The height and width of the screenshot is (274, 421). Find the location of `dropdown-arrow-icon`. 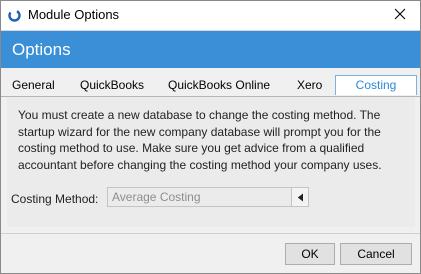

dropdown-arrow-icon is located at coordinates (299, 197).